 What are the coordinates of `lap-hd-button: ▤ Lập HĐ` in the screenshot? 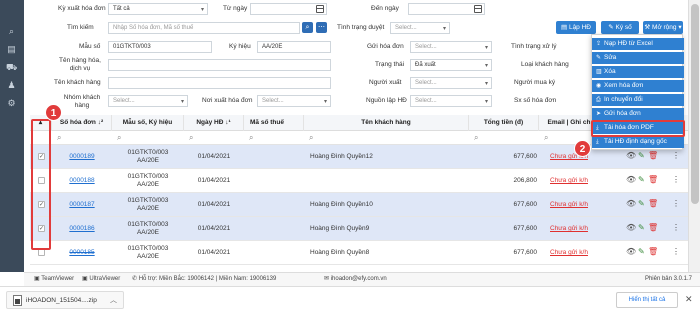 It's located at (576, 27).